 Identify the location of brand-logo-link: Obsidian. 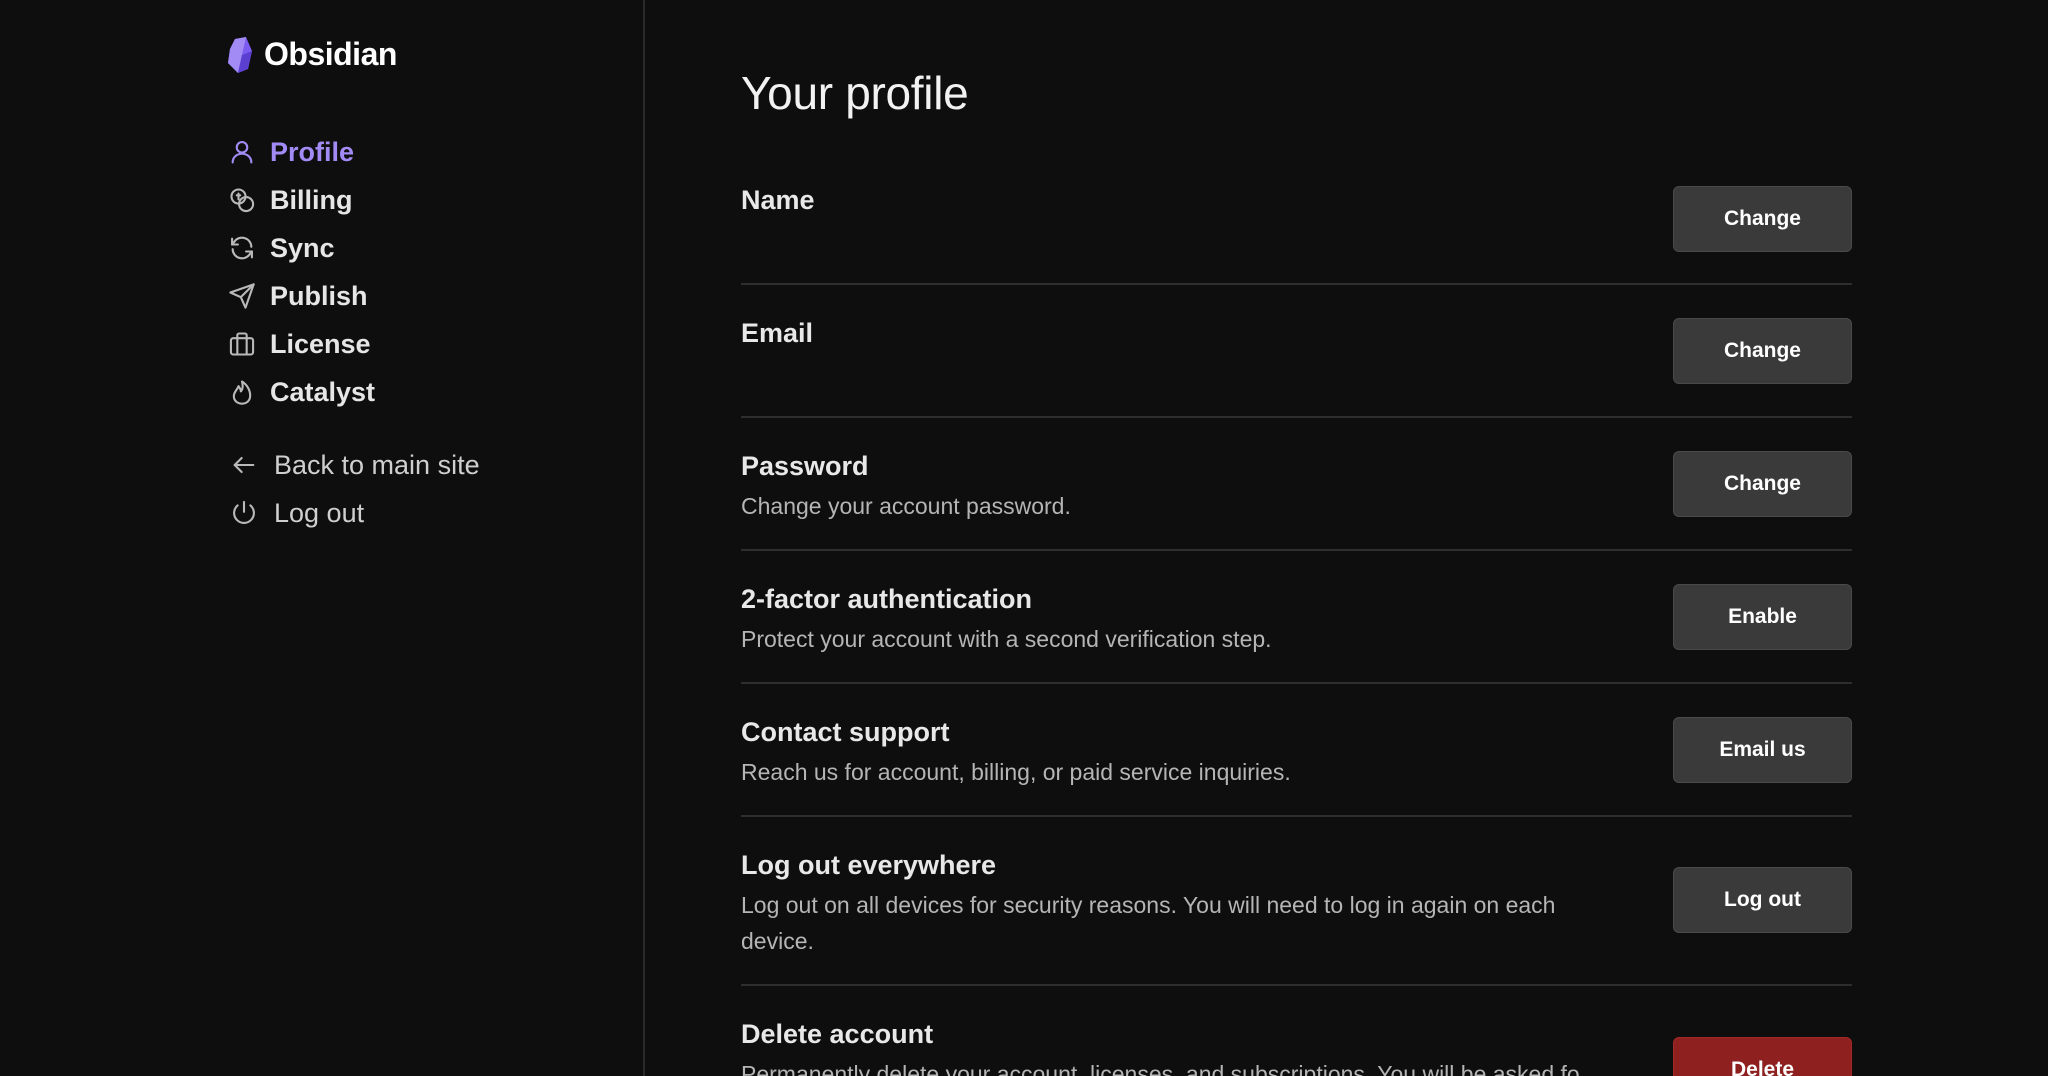
(311, 54).